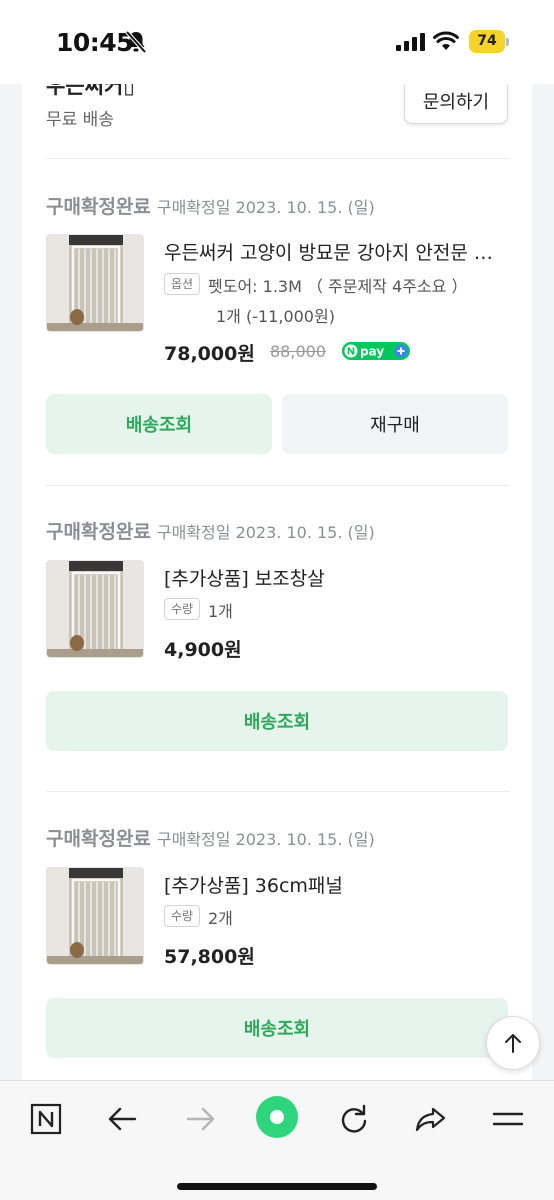 Image resolution: width=554 pixels, height=1200 pixels. What do you see at coordinates (90, 91) in the screenshot?
I see `seller-name: 우든써커▯` at bounding box center [90, 91].